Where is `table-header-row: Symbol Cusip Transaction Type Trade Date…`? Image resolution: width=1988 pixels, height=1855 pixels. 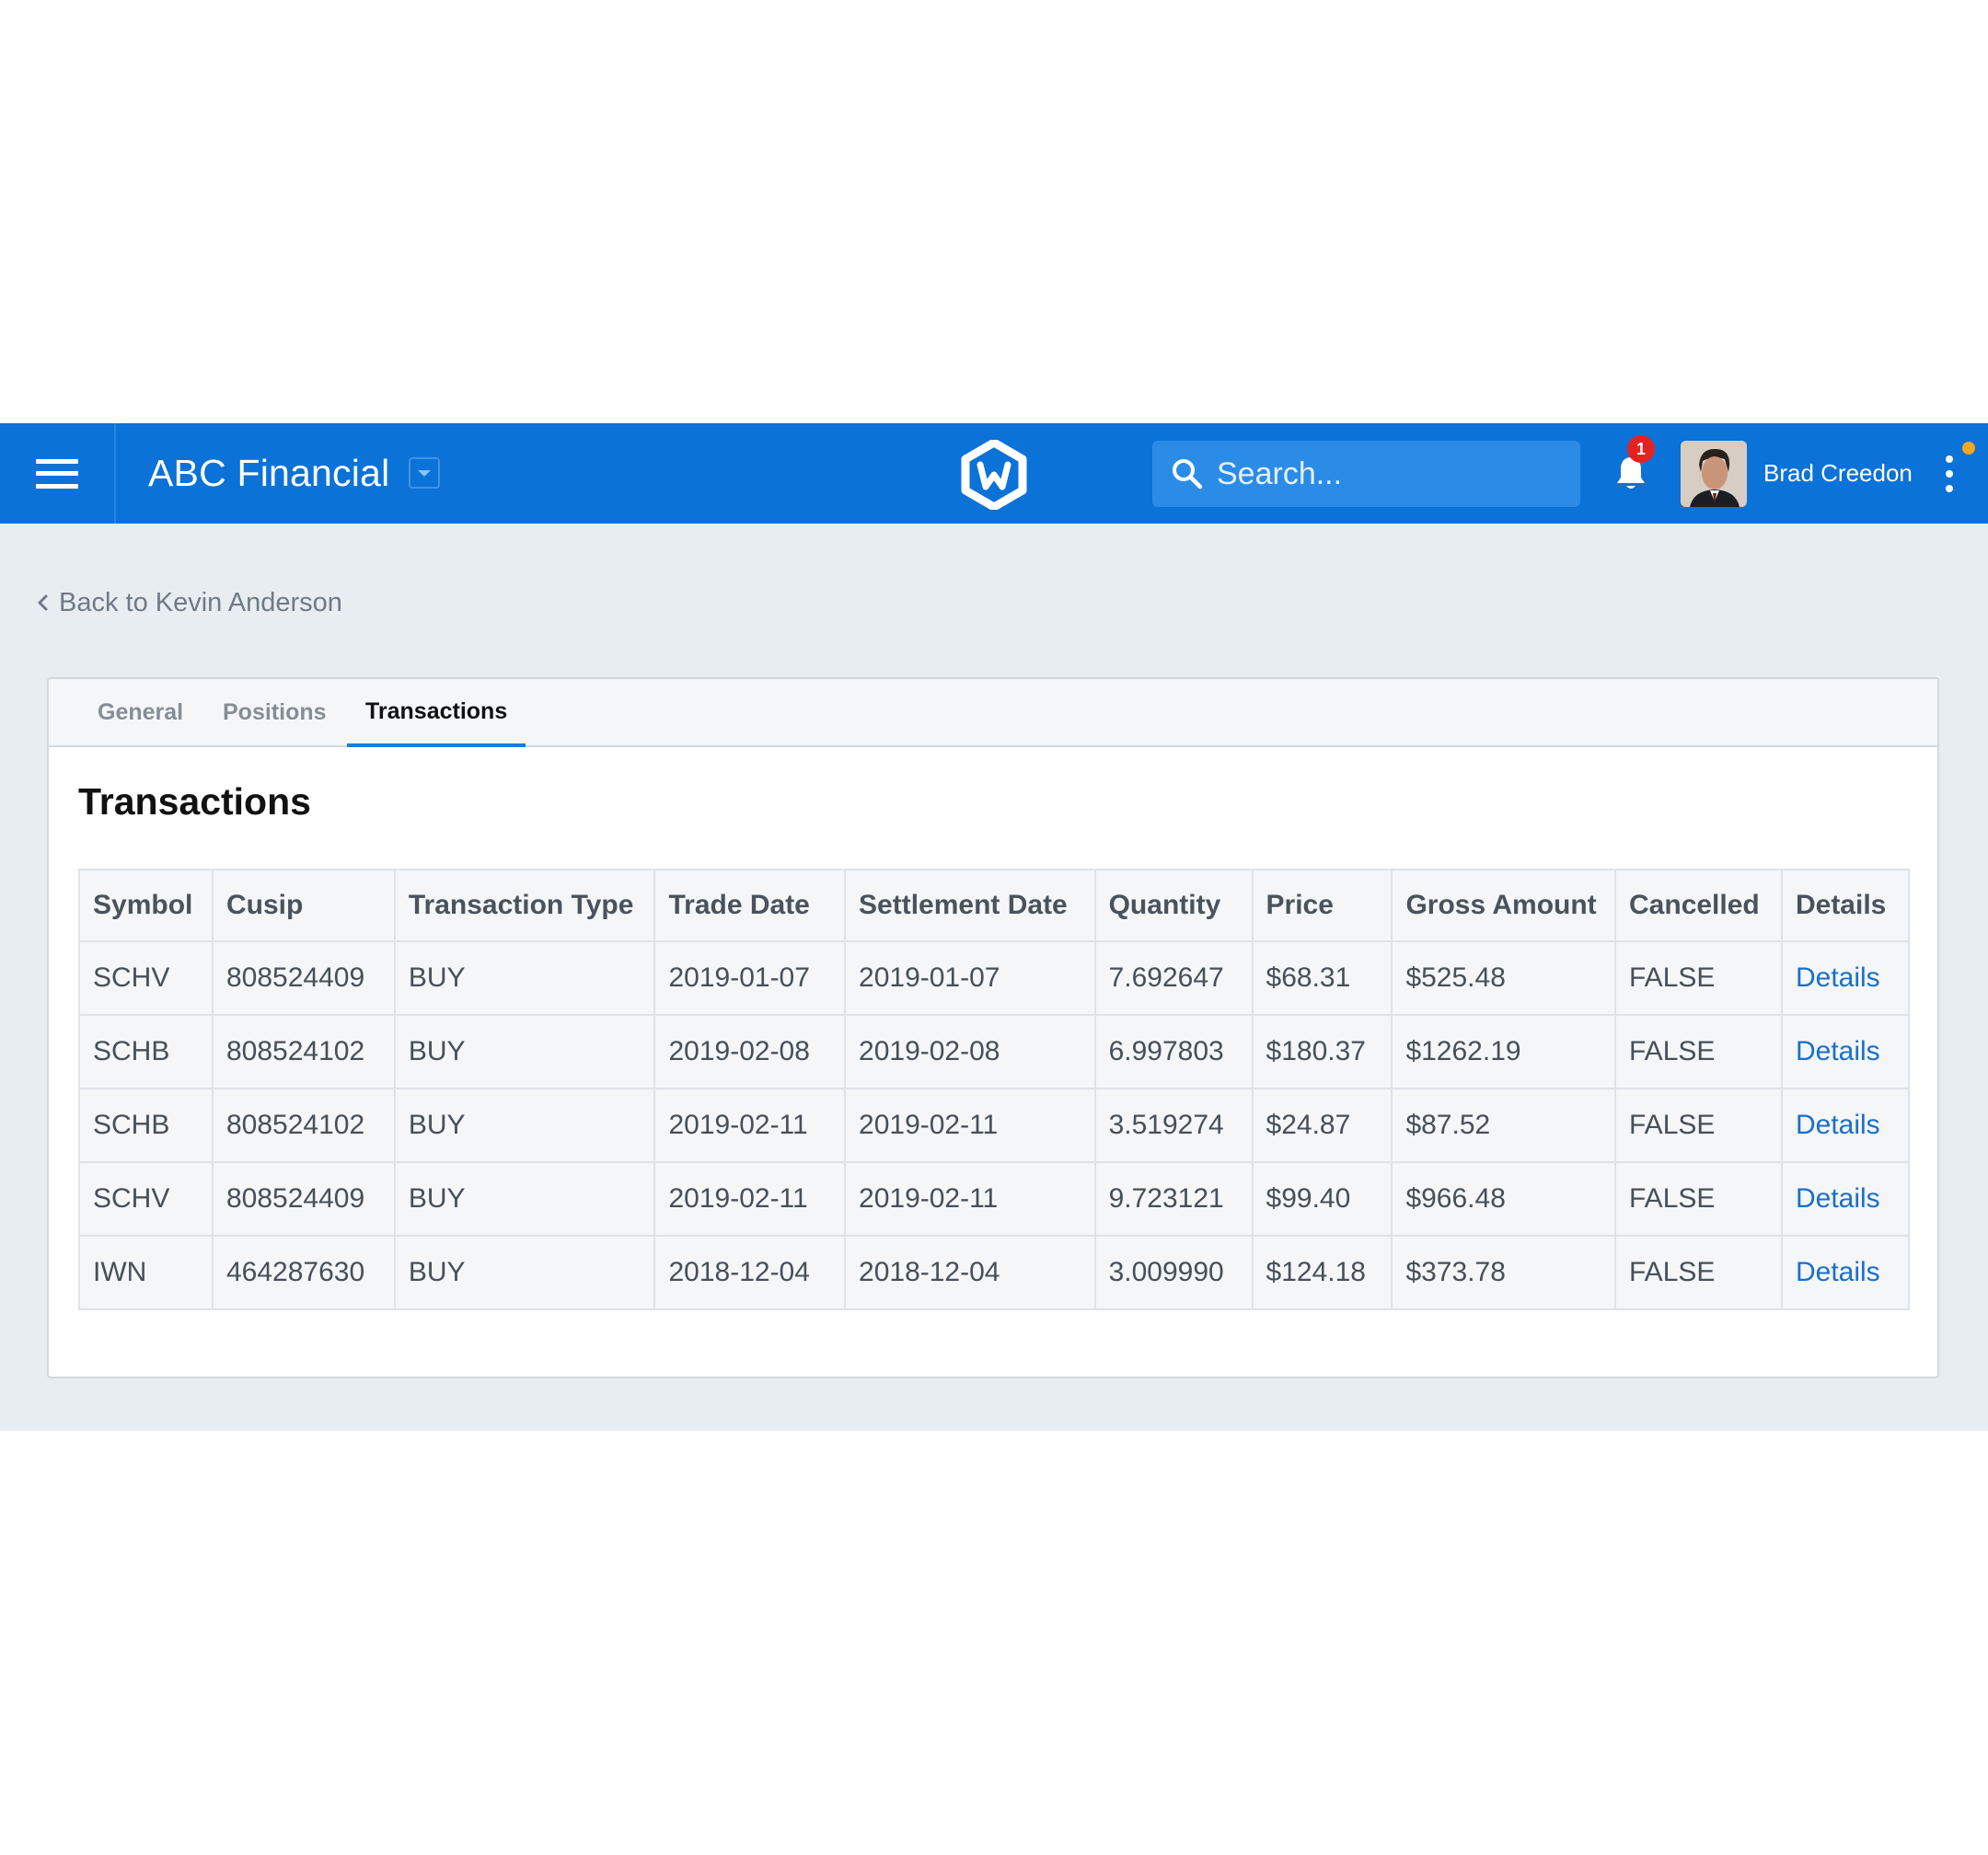 table-header-row: Symbol Cusip Transaction Type Trade Date… is located at coordinates (994, 905).